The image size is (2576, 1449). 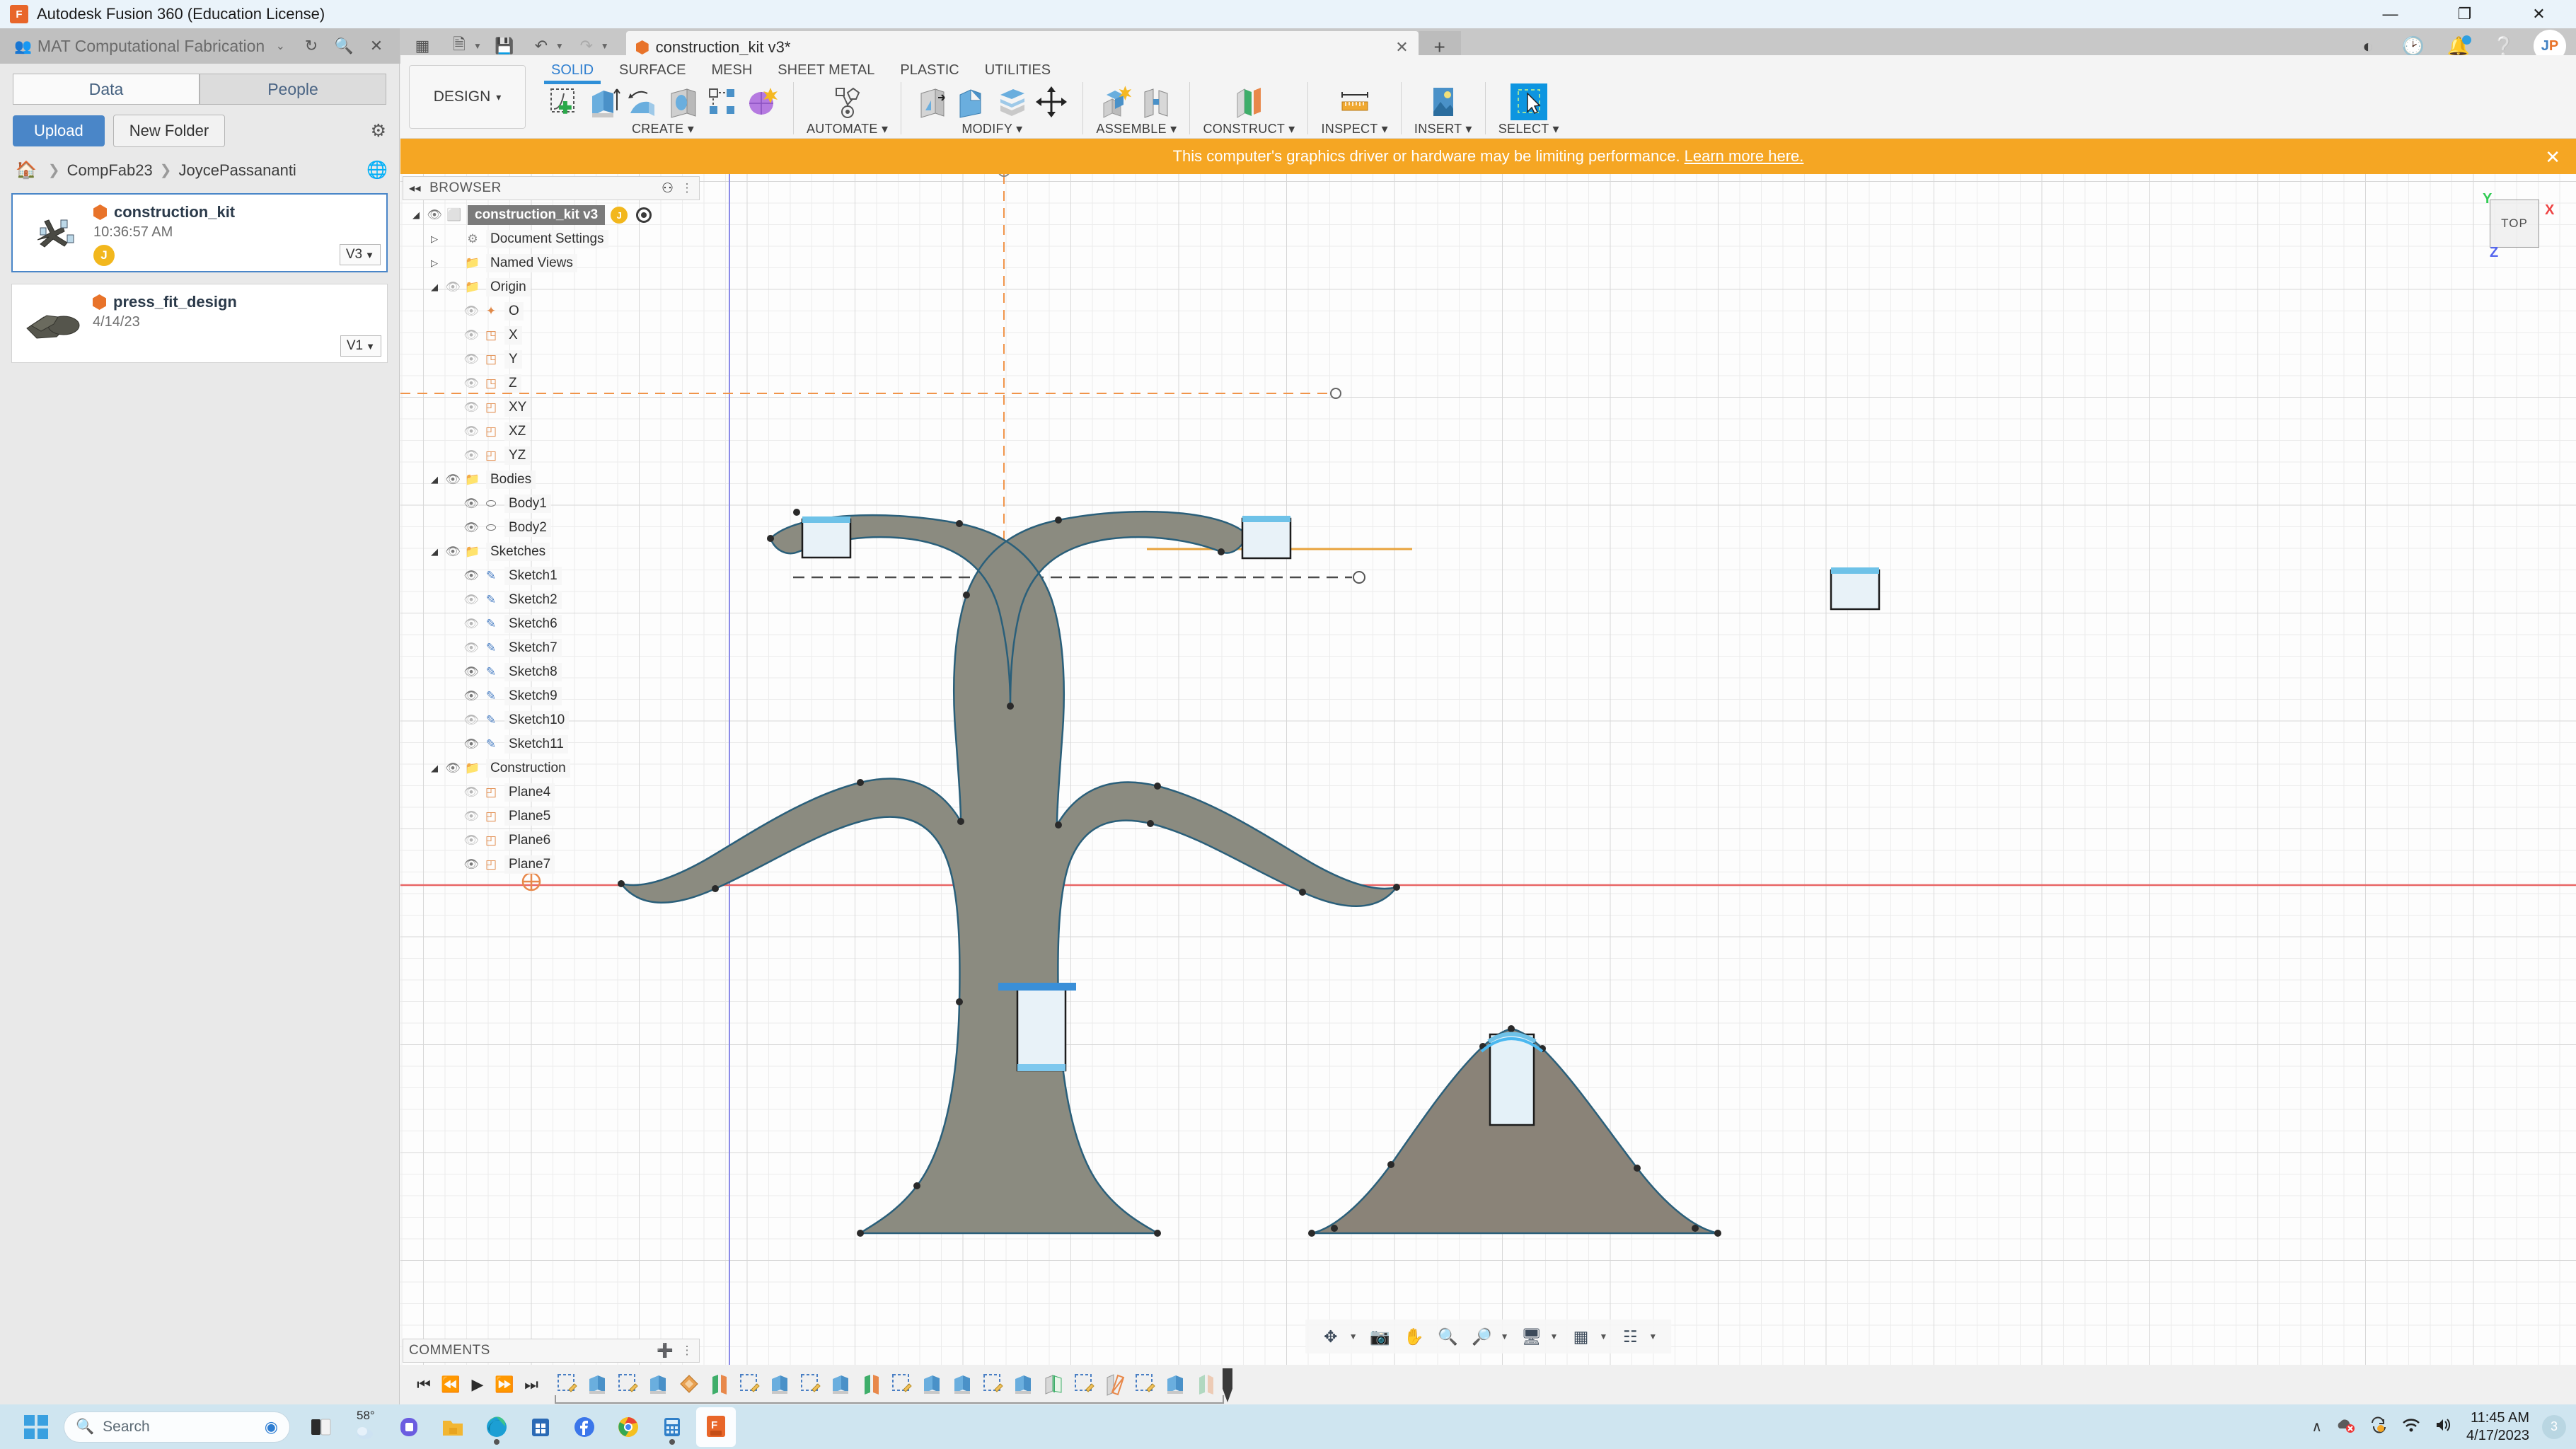 I want to click on tree-item-sketch9: 👁 ✎ Sketch9, so click(x=551, y=696).